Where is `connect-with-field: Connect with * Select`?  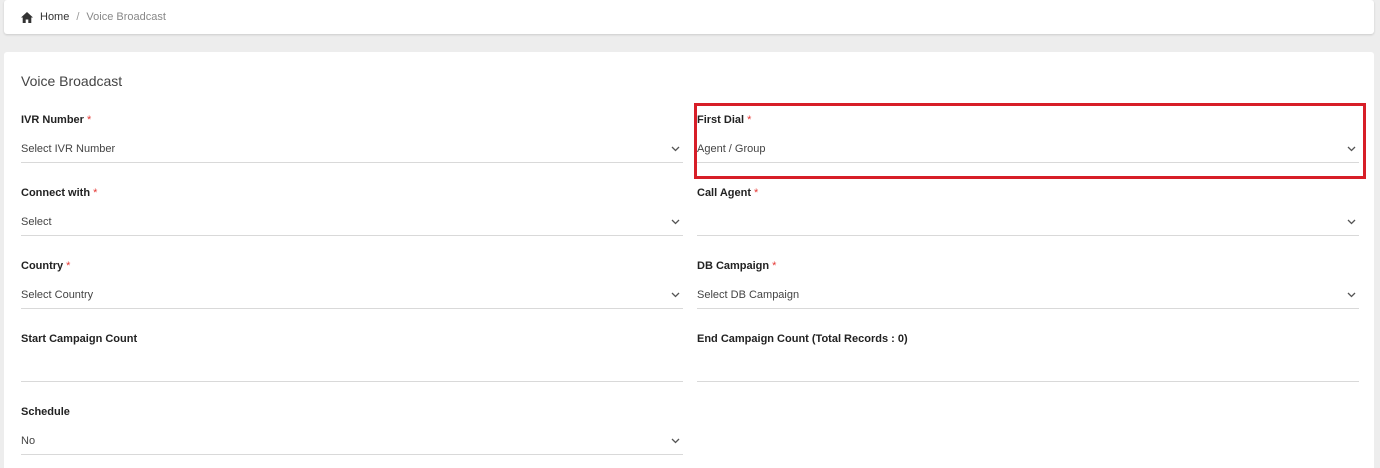
connect-with-field: Connect with * Select is located at coordinates (352, 222).